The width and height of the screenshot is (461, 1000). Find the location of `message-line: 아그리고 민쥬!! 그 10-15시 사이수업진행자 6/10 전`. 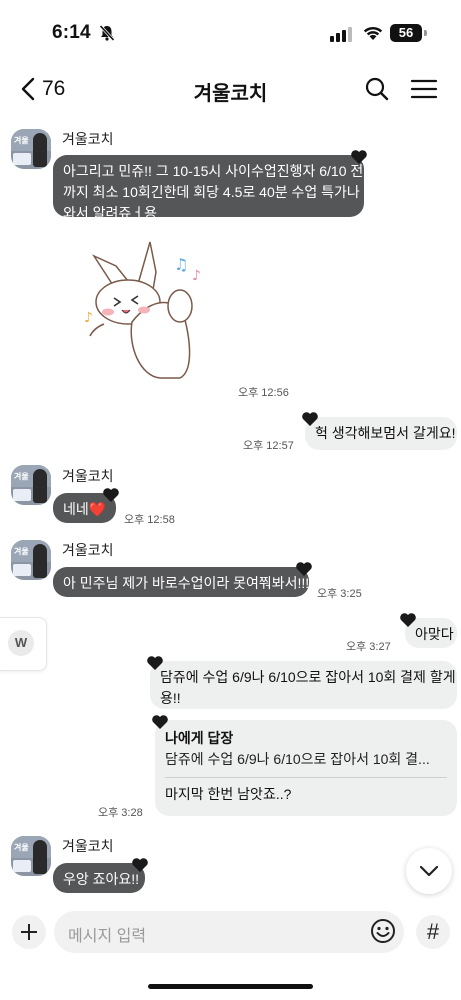

message-line: 아그리고 민쥬!! 그 10-15시 사이수업진행자 6/10 전 is located at coordinates (213, 171).